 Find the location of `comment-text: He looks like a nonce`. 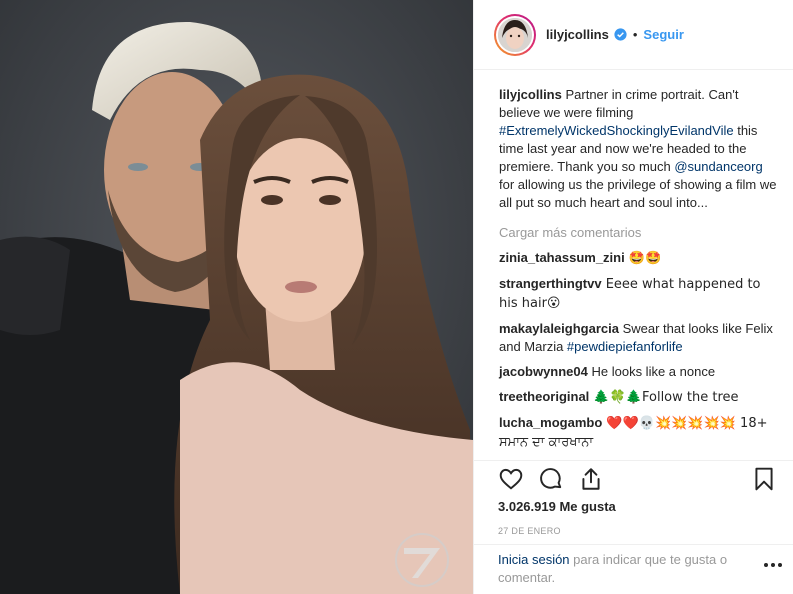

comment-text: He looks like a nonce is located at coordinates (651, 371).